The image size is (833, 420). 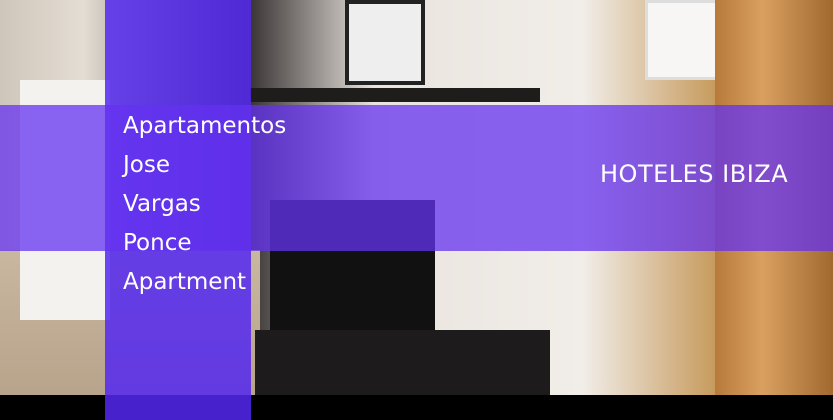 I want to click on hotel-title: Apartamentos Jose Vargas Ponce Apartment, so click(x=204, y=204).